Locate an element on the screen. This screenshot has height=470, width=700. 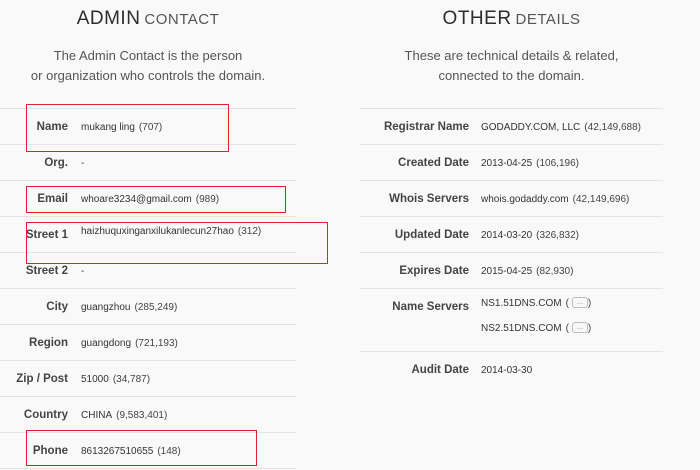
row-label: Country is located at coordinates (45, 415).